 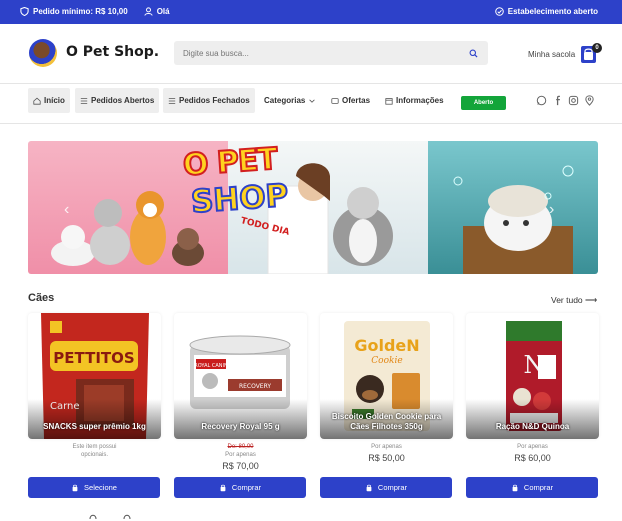 What do you see at coordinates (532, 376) in the screenshot?
I see `product-card: N Ração N&D Quinoa` at bounding box center [532, 376].